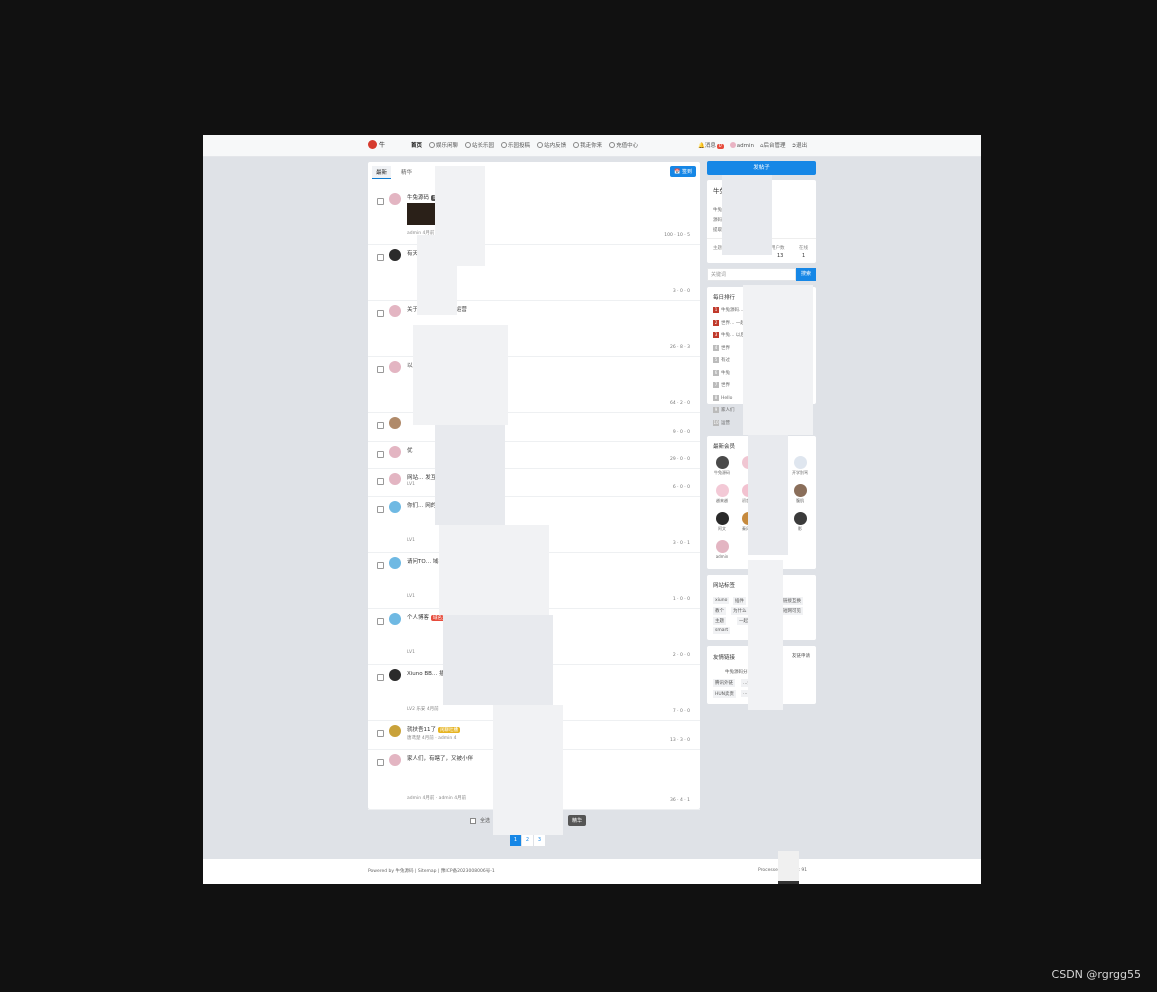  I want to click on admin-label: 后台管理, so click(774, 146).